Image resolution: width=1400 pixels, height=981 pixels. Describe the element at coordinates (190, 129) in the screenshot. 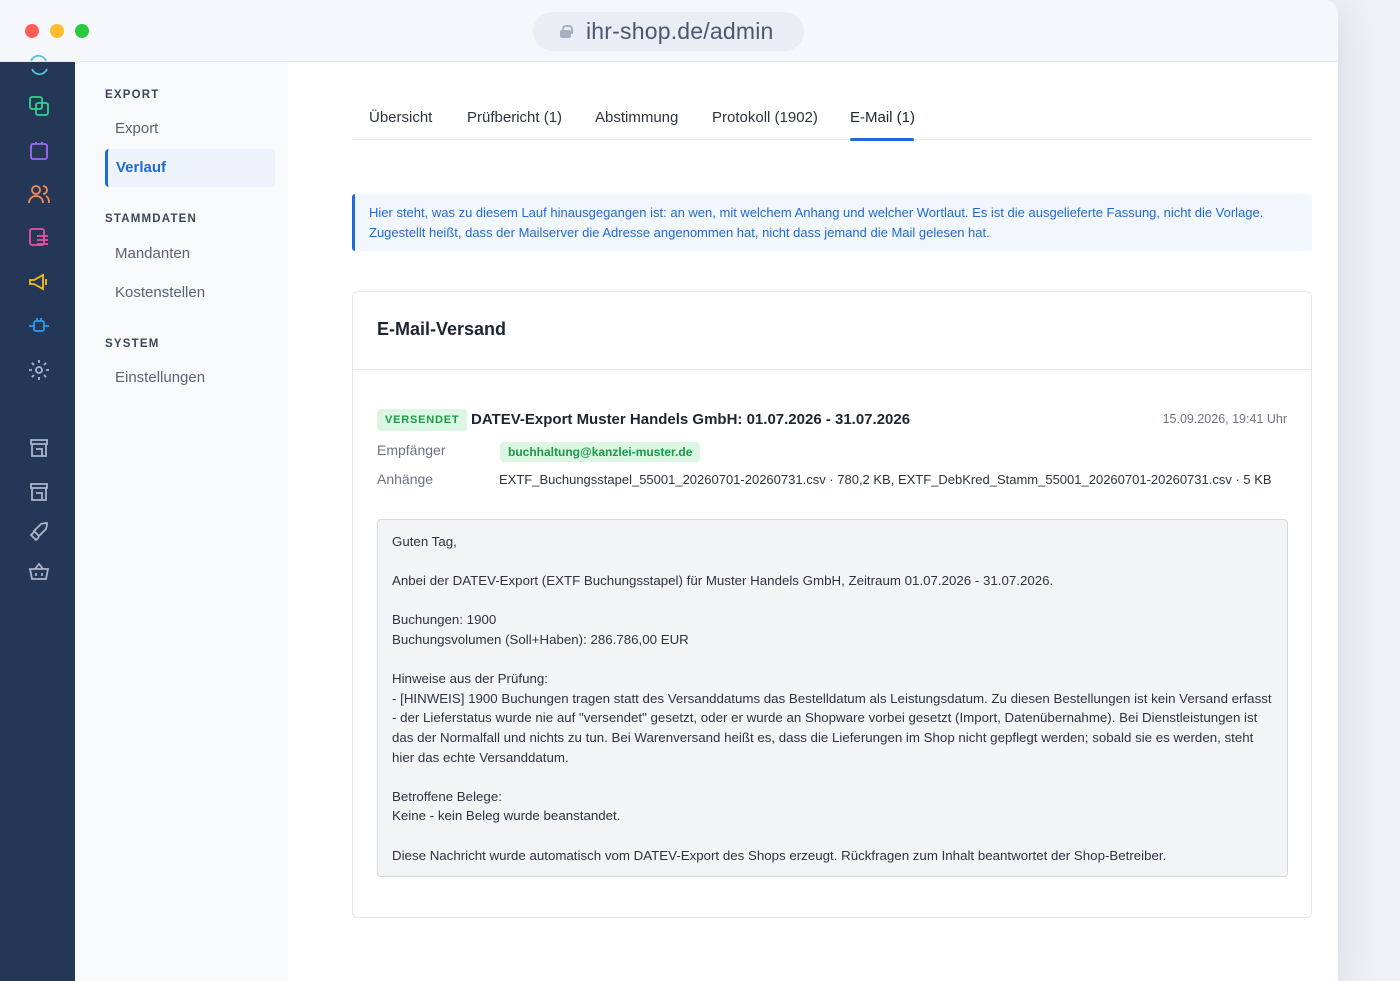

I see `nav-item-export: Export` at that location.